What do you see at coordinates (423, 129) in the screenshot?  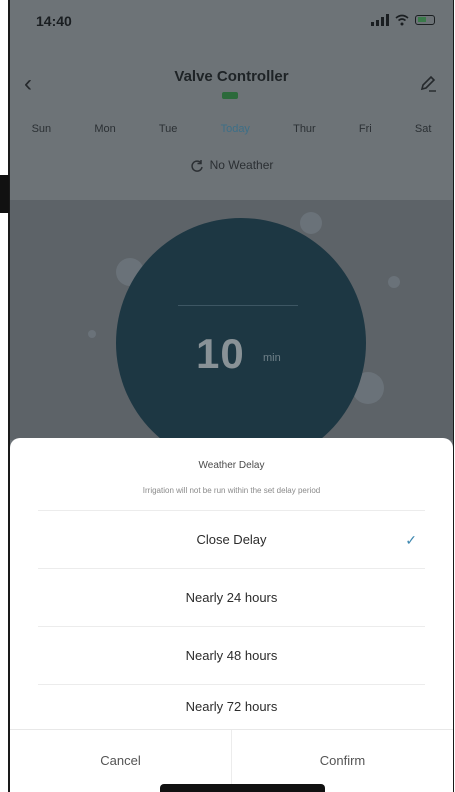 I see `day-tab: Sat` at bounding box center [423, 129].